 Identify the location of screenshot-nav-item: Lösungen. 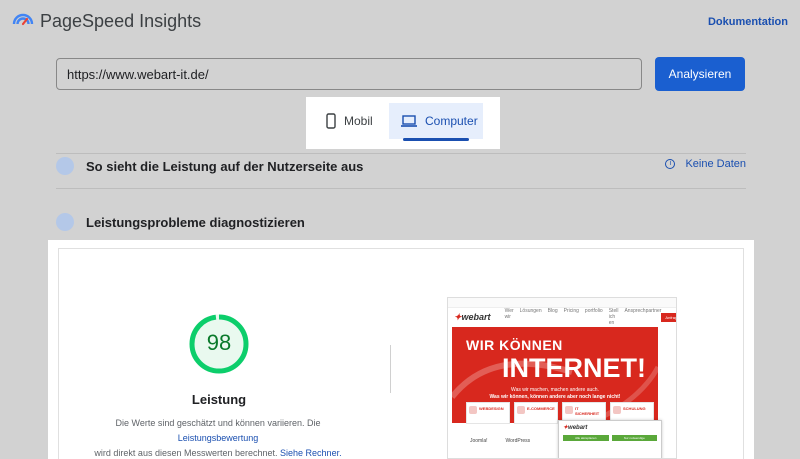
(530, 311).